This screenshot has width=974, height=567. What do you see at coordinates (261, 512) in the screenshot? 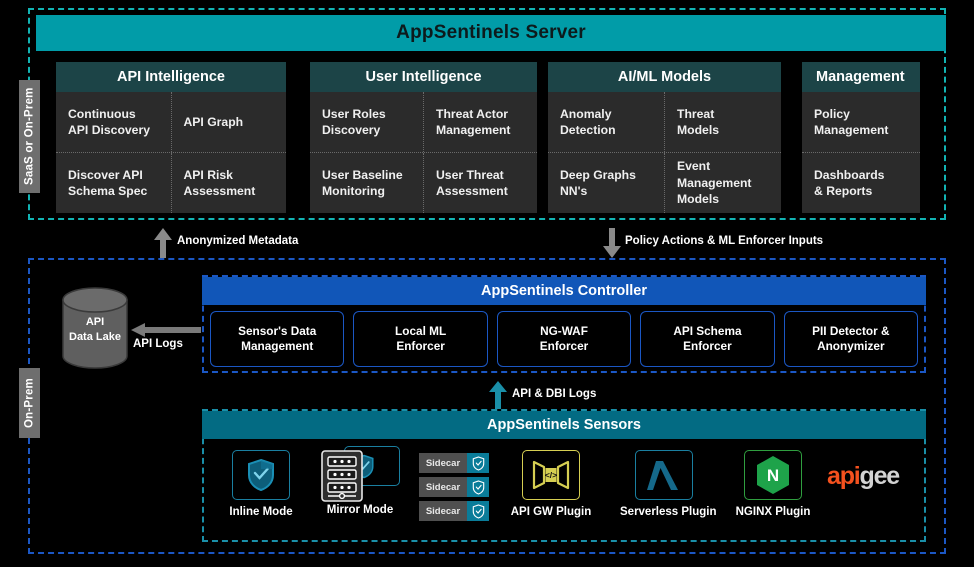
I see `sensor-caption: Inline Mode` at bounding box center [261, 512].